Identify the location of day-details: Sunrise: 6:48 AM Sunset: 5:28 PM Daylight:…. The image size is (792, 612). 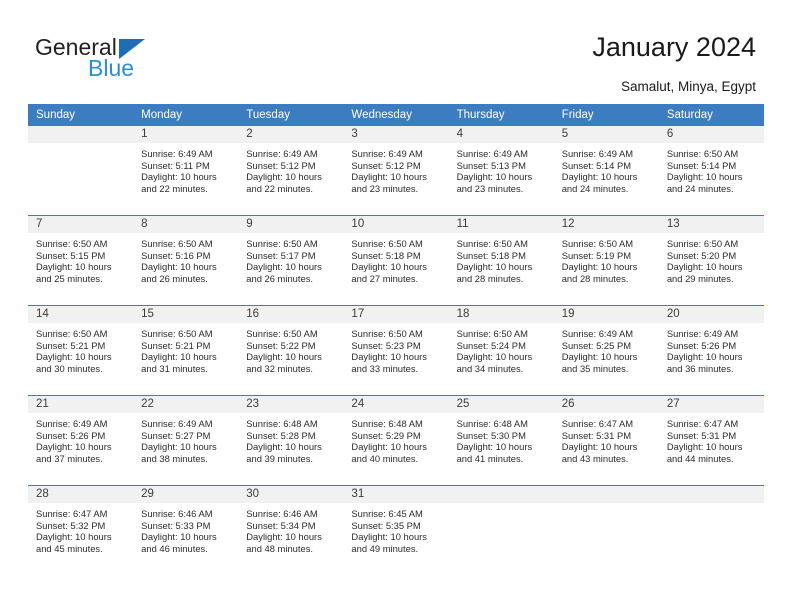
(290, 438).